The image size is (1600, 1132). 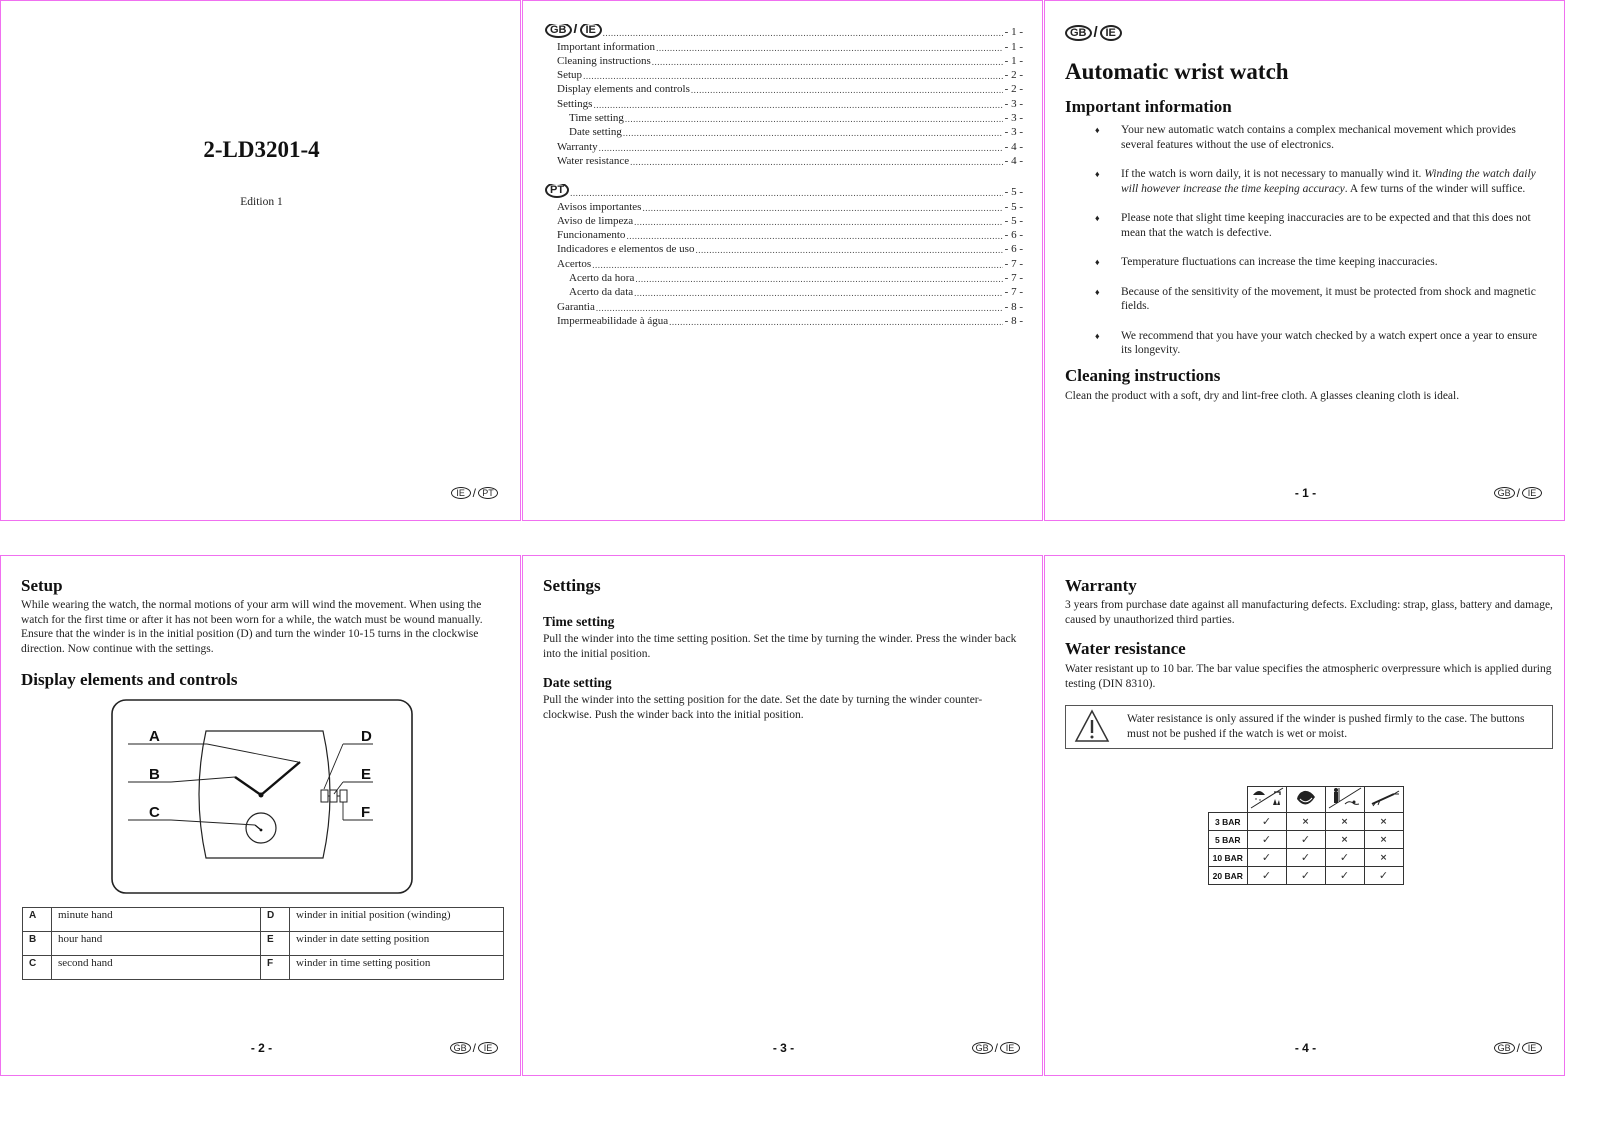 I want to click on toc-entry-label: Setup, so click(x=570, y=75).